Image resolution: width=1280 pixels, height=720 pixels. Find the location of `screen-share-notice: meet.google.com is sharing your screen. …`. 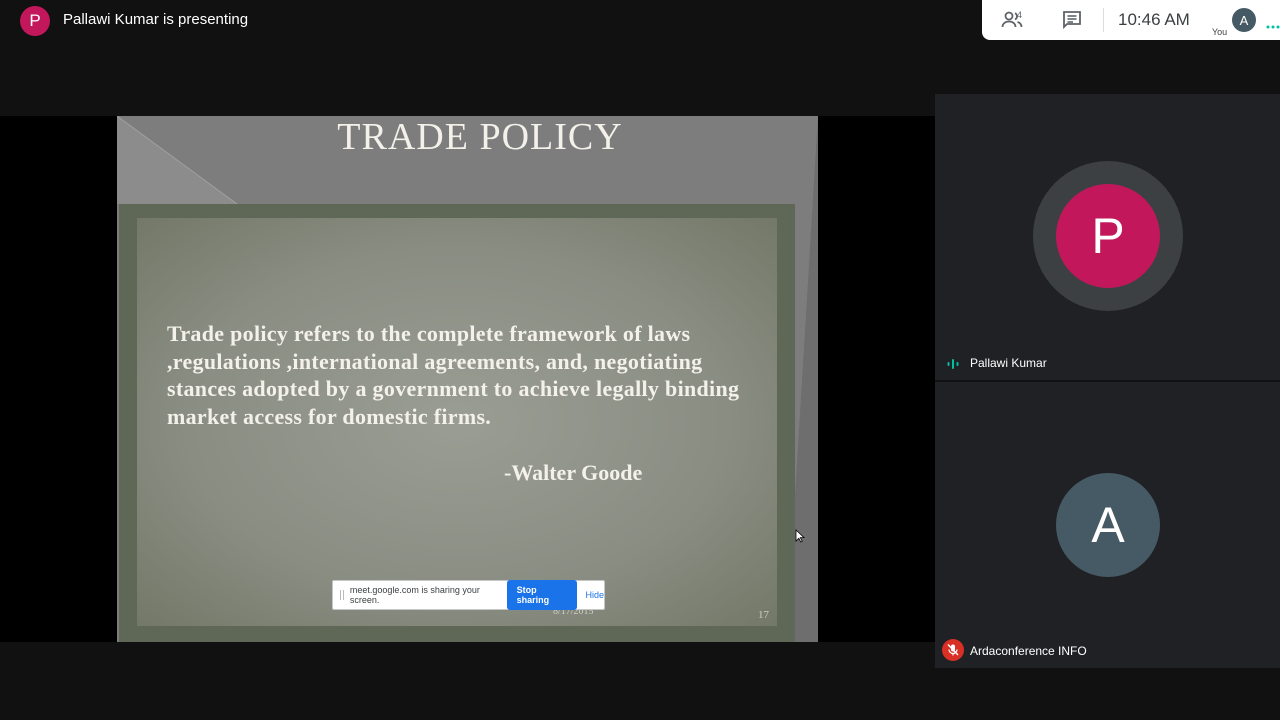

screen-share-notice: meet.google.com is sharing your screen. … is located at coordinates (468, 595).